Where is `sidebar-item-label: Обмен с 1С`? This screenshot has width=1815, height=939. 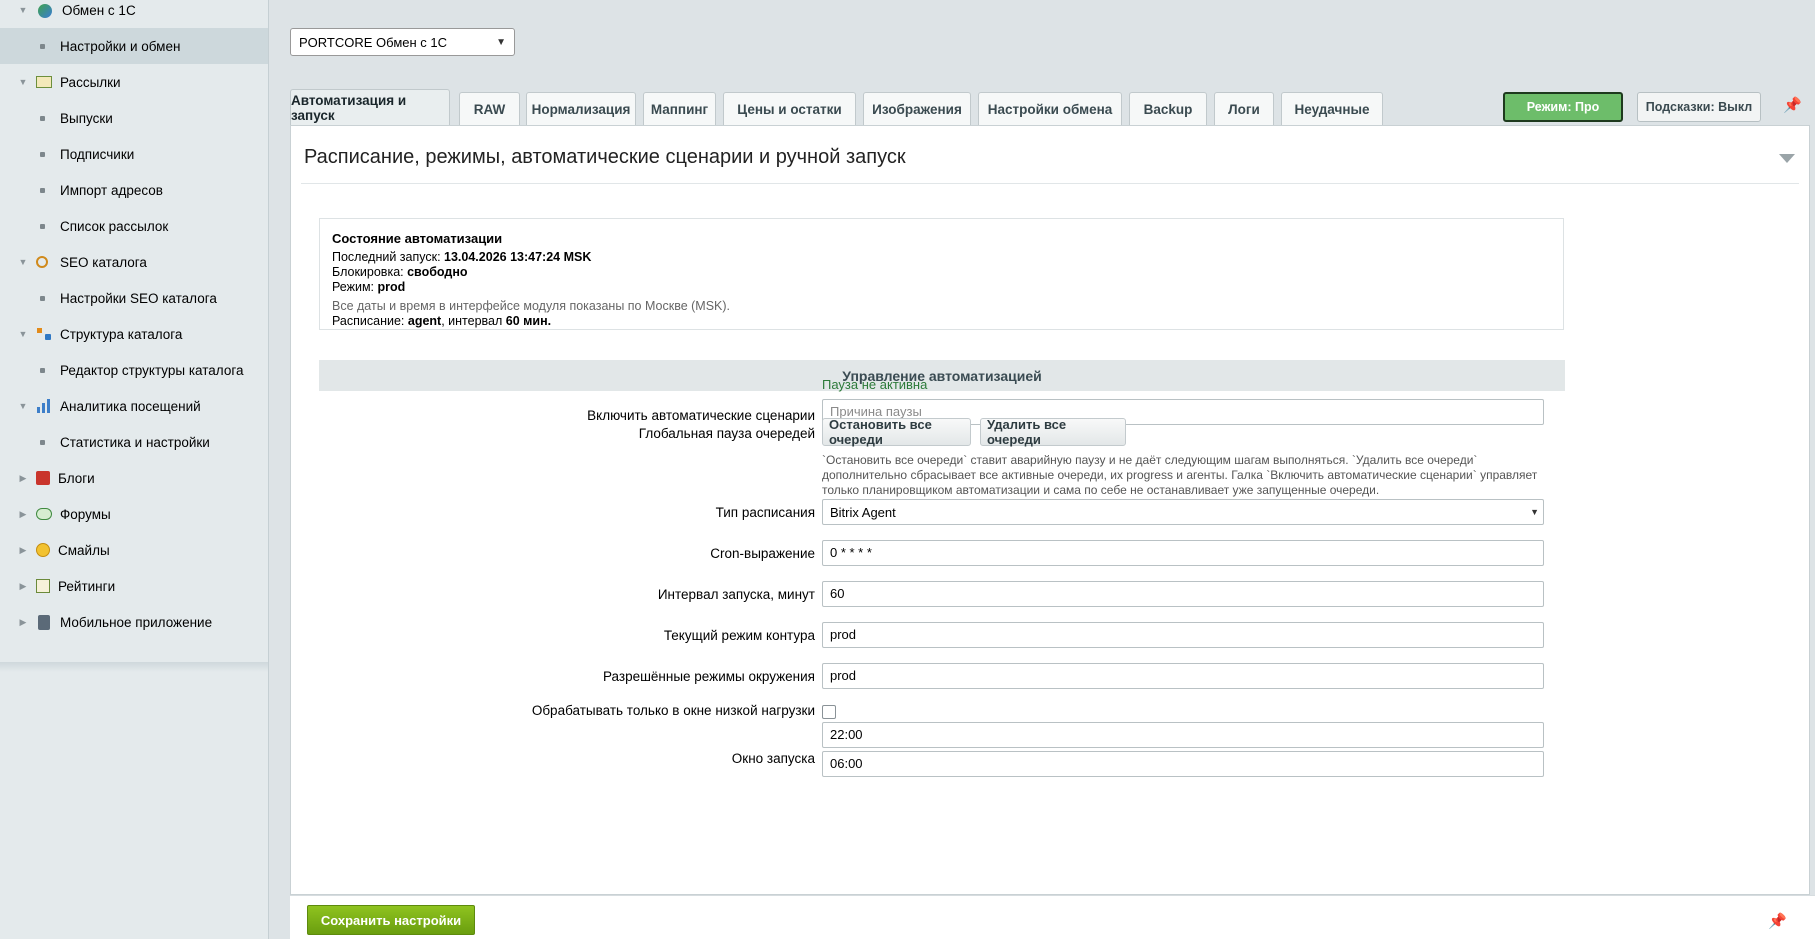
sidebar-item-label: Обмен с 1С is located at coordinates (99, 10).